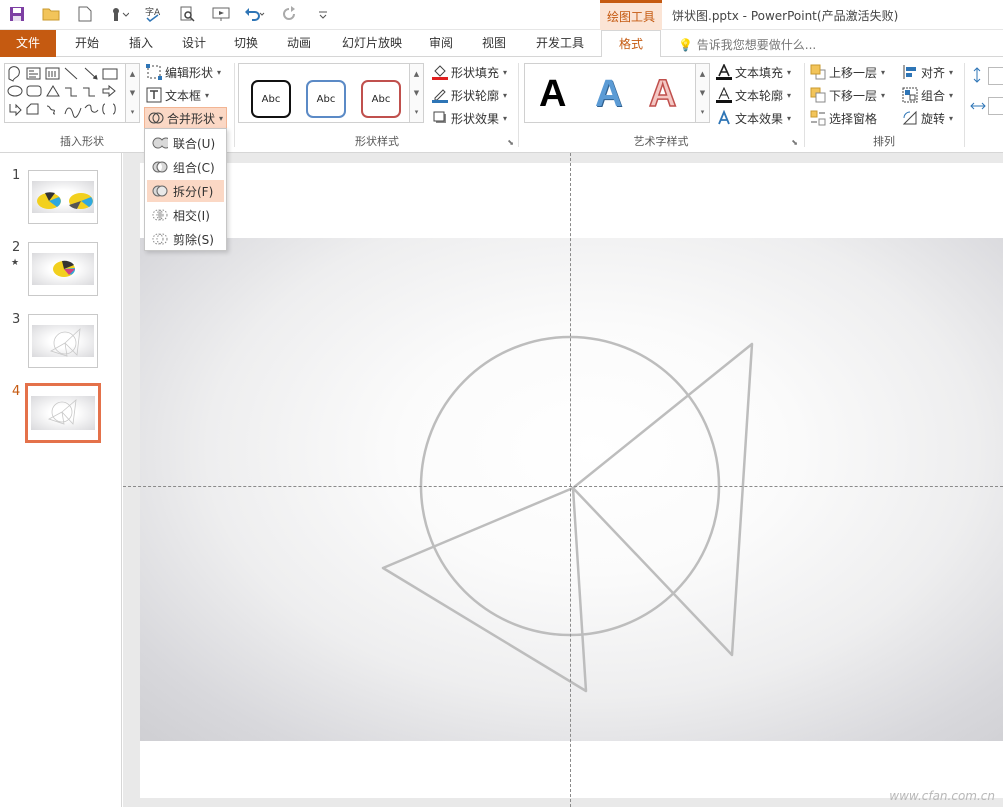 This screenshot has height=807, width=1003. Describe the element at coordinates (933, 118) in the screenshot. I see `rotate-label: 旋转` at that location.